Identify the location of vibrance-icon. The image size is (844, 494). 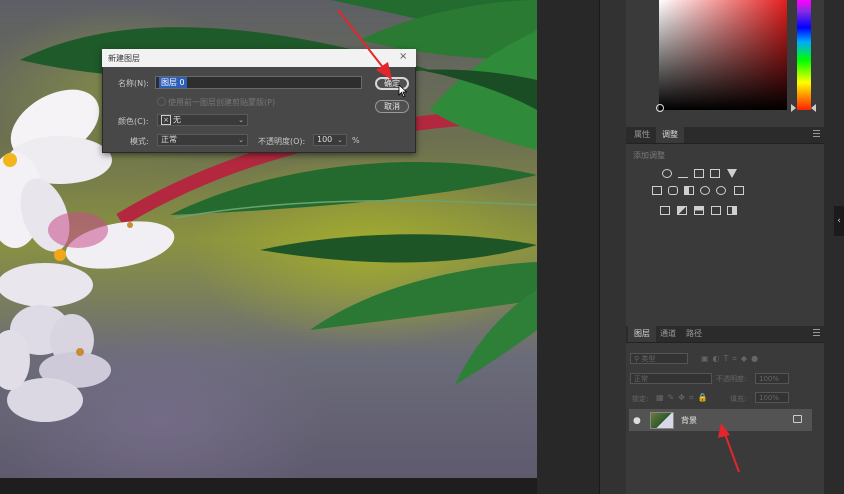
(732, 173).